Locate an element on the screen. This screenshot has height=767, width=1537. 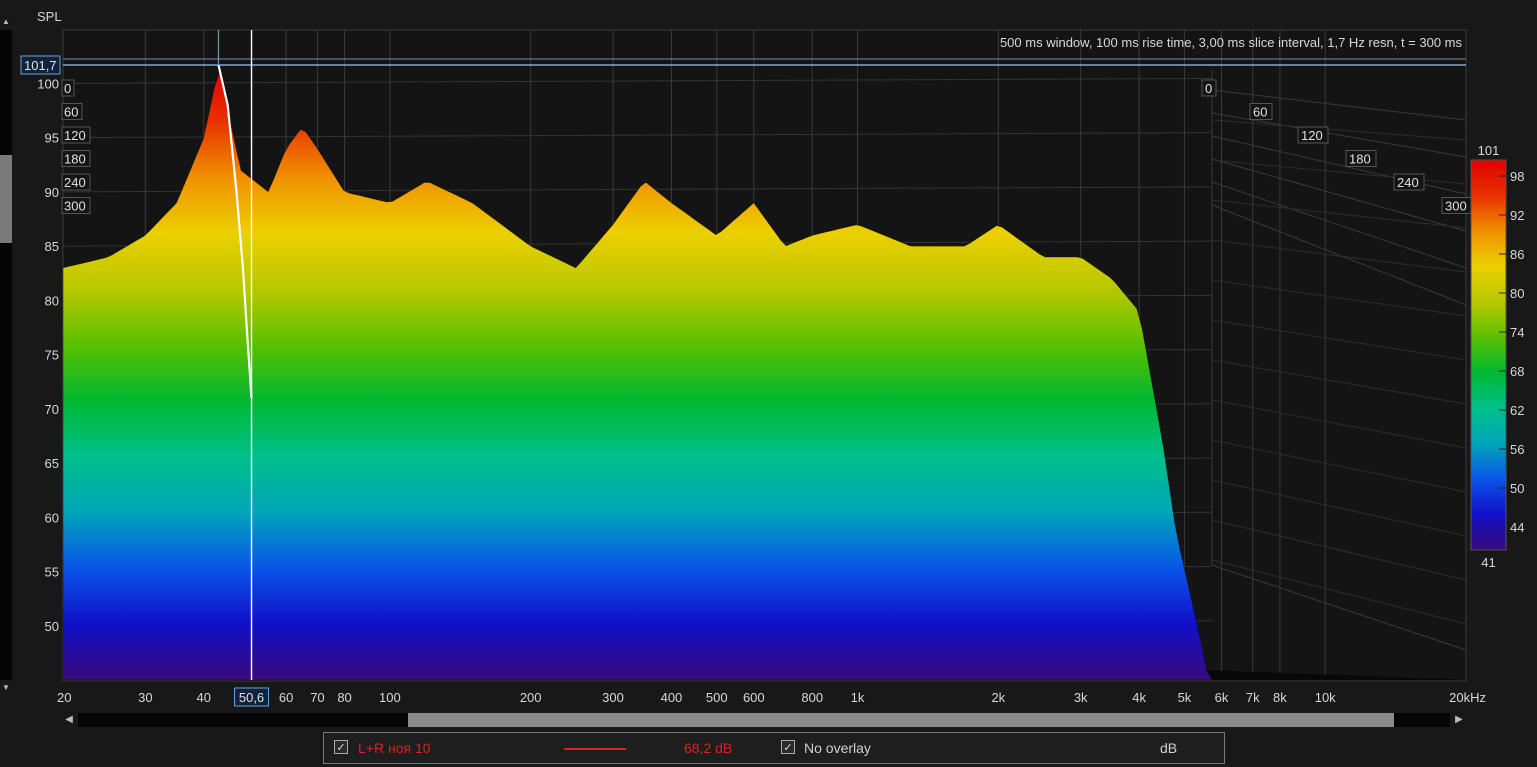
y-tick-label: 95 is located at coordinates (52, 138).